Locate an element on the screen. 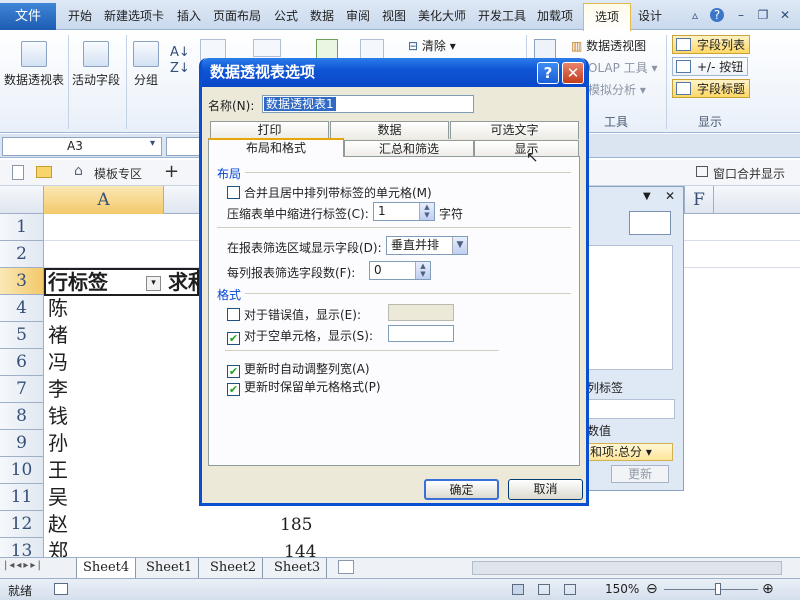 The width and height of the screenshot is (800, 600). cell-a: 郑 is located at coordinates (58, 547).